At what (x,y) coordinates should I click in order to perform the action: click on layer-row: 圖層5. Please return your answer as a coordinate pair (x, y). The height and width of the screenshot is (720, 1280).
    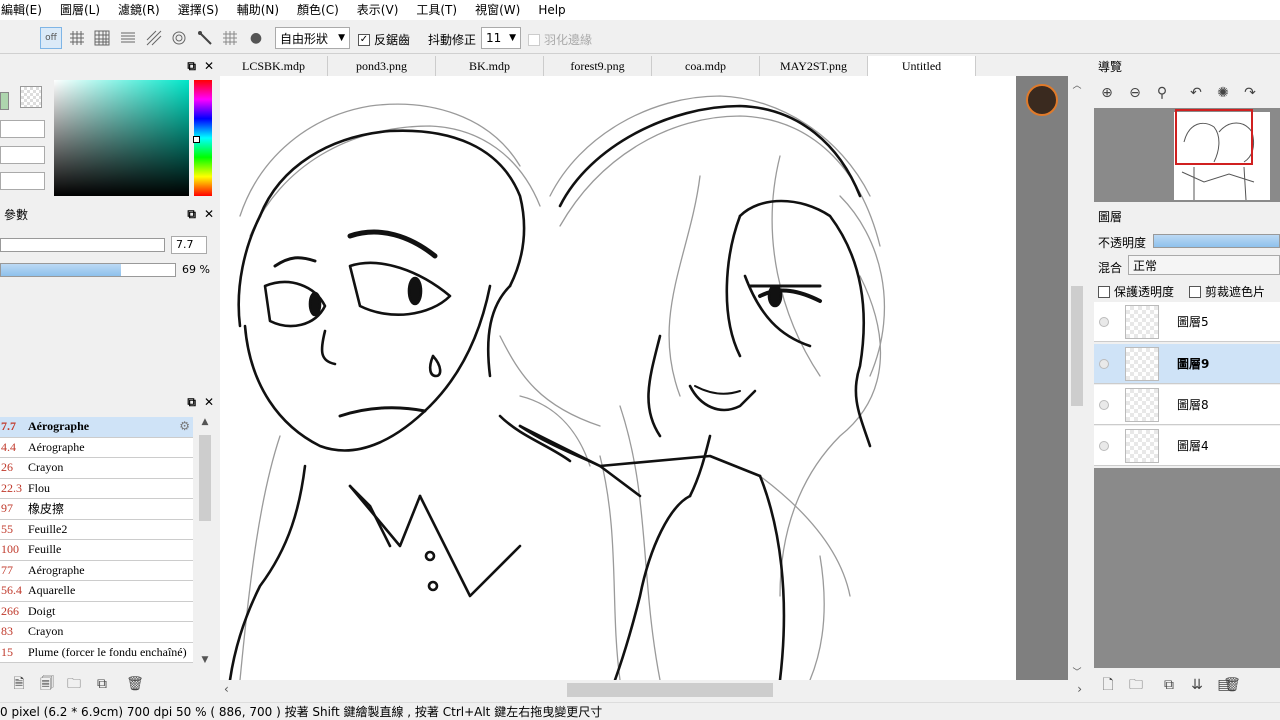
    Looking at the image, I should click on (1187, 322).